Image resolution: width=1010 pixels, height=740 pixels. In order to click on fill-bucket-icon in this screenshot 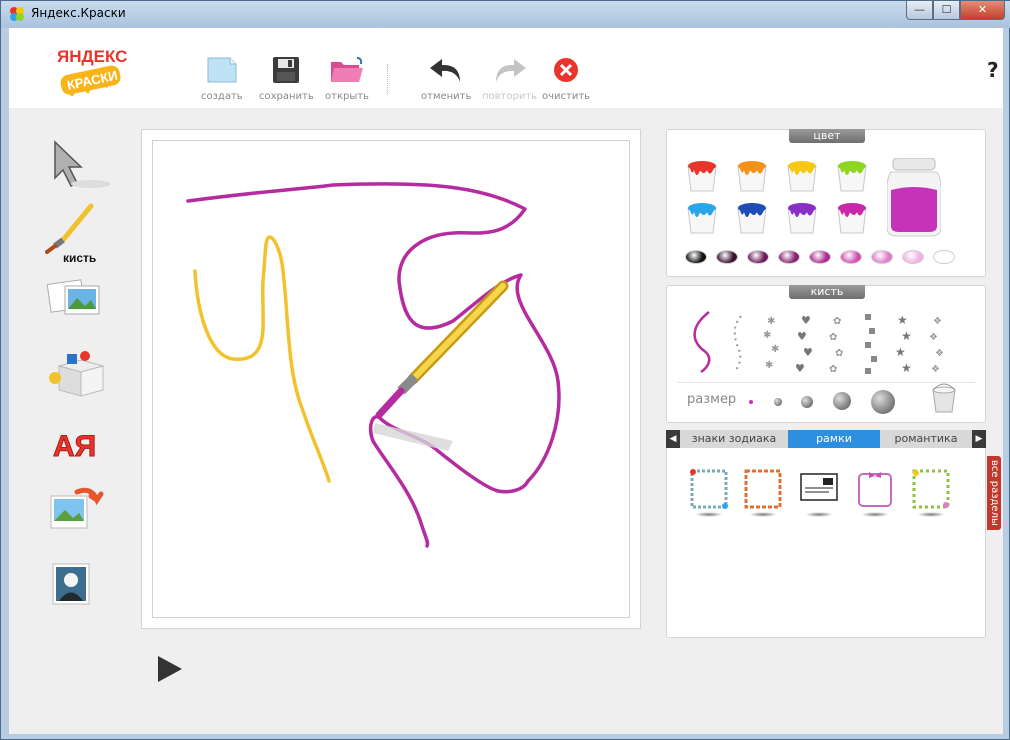, I will do `click(945, 399)`.